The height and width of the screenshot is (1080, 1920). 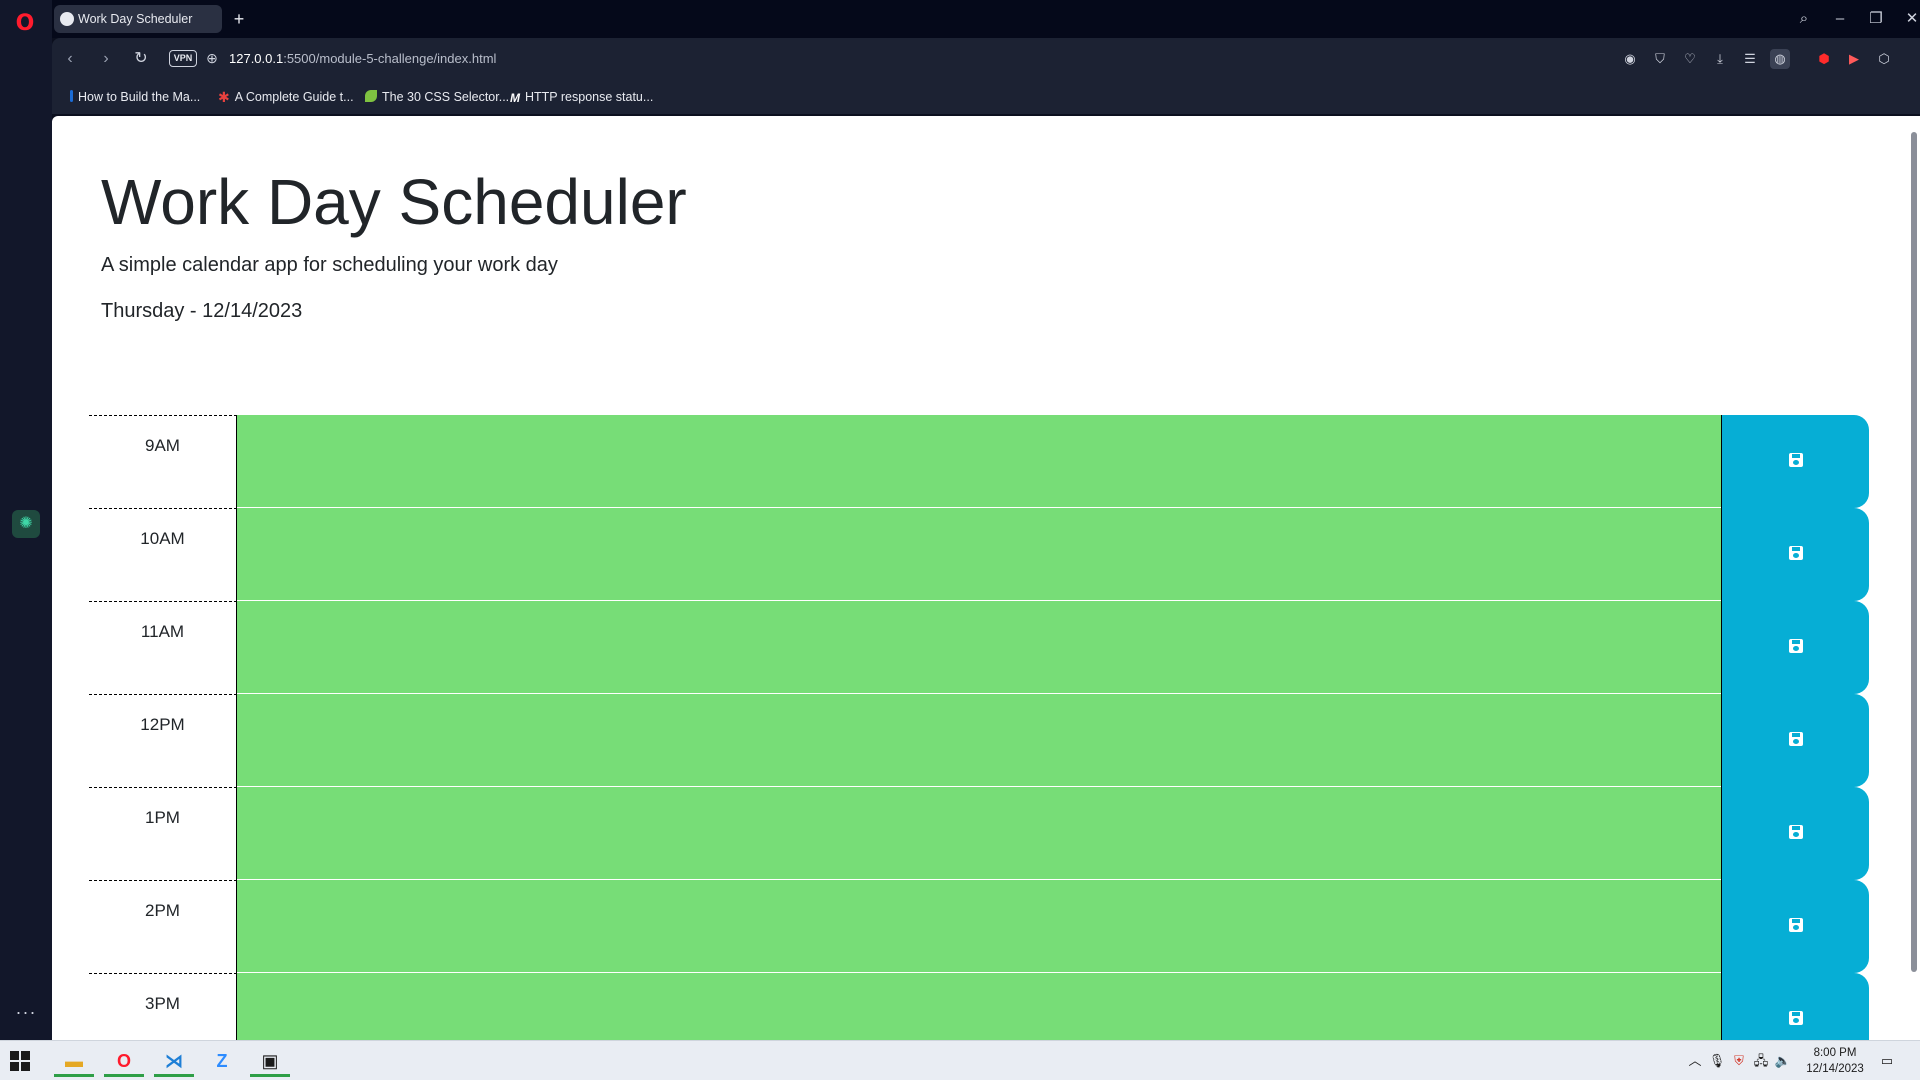 What do you see at coordinates (1854, 59) in the screenshot?
I see `extension-icon: ▶` at bounding box center [1854, 59].